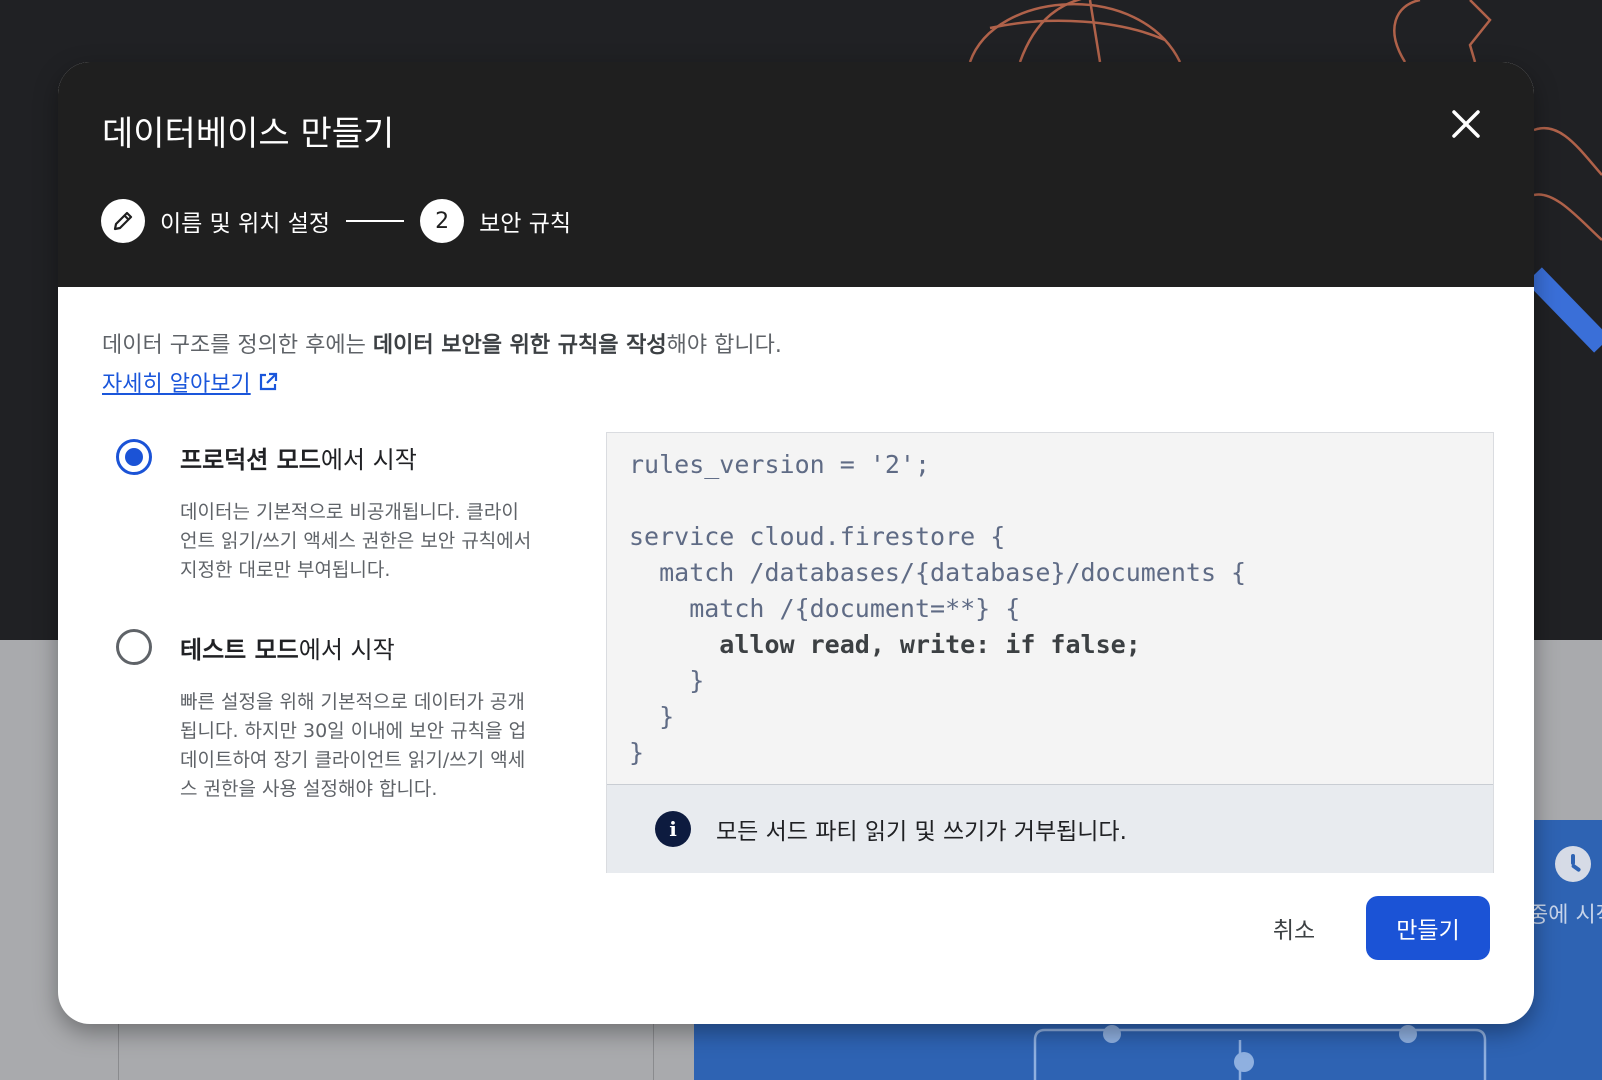 Image resolution: width=1602 pixels, height=1080 pixels. I want to click on code-line: rules_version = '2';, so click(780, 464).